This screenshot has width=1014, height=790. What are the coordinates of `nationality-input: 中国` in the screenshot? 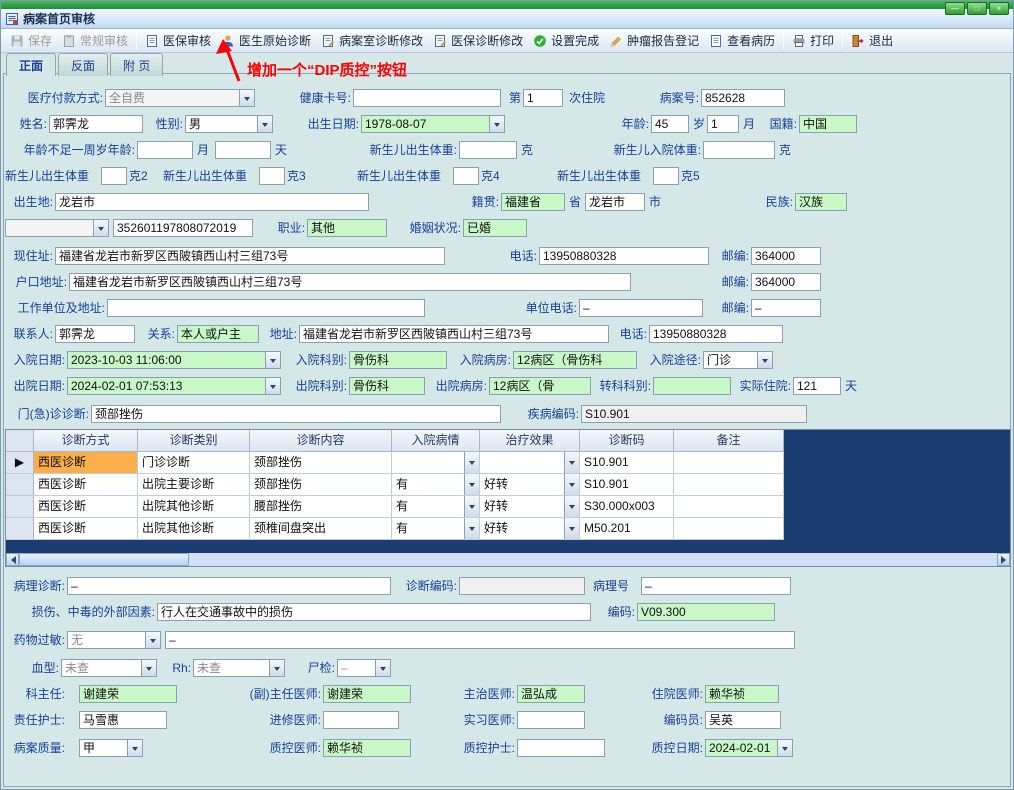 It's located at (828, 124).